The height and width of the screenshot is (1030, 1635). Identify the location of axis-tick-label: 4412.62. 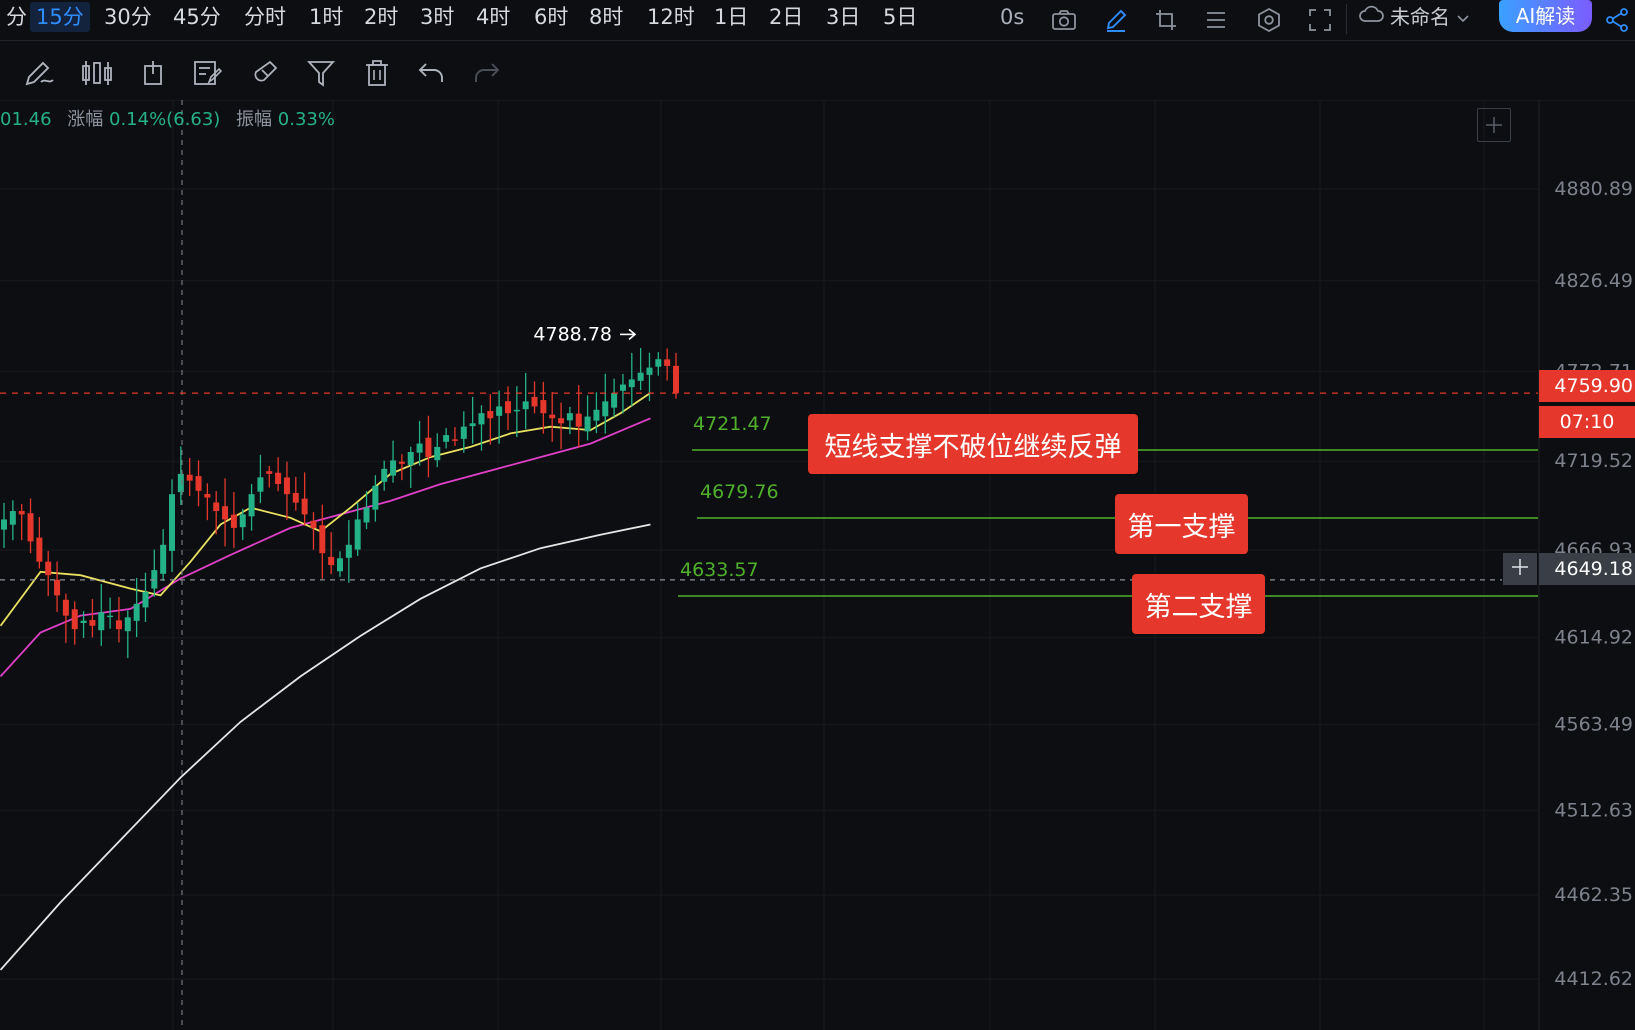
(1593, 979).